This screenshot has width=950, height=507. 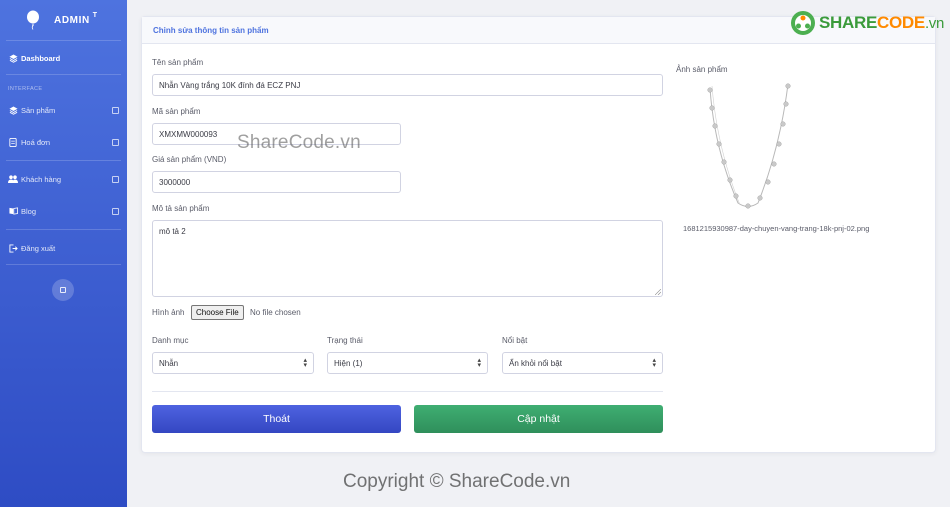 I want to click on exit-button: Thoát, so click(x=276, y=419).